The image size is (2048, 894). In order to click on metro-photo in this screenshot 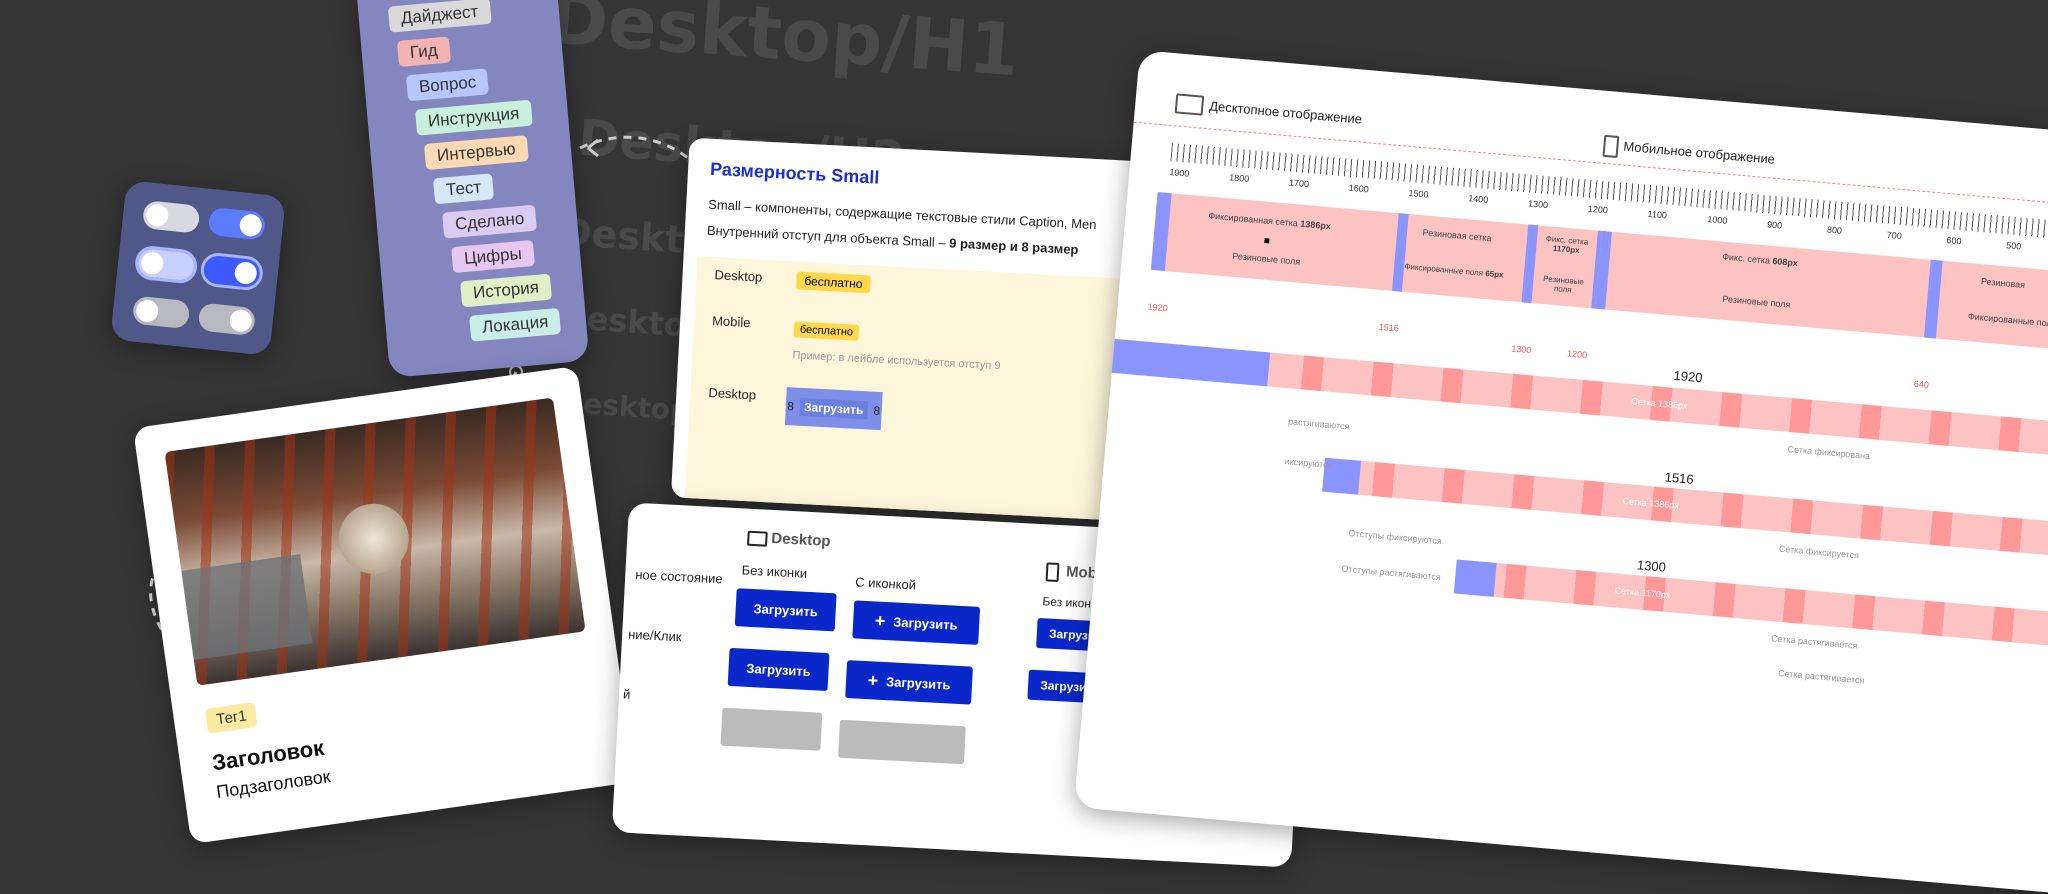, I will do `click(375, 541)`.